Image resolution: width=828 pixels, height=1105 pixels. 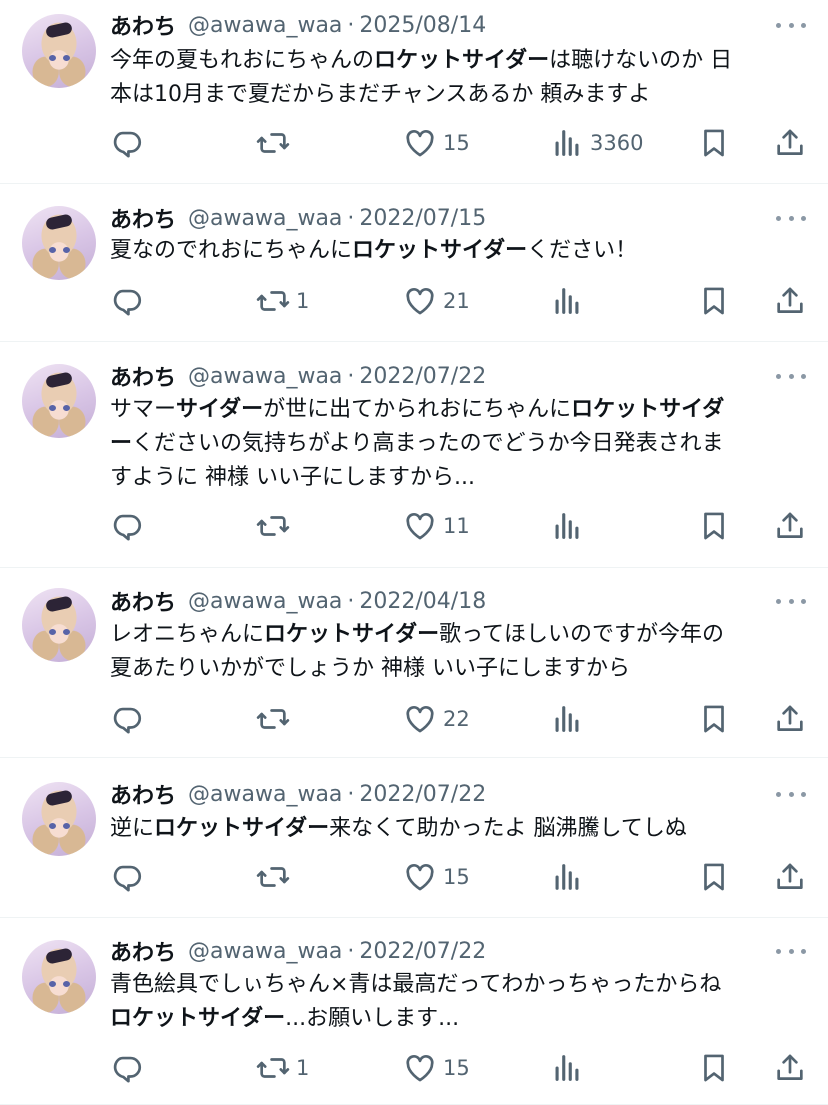 What do you see at coordinates (436, 526) in the screenshot?
I see `like-button: 11` at bounding box center [436, 526].